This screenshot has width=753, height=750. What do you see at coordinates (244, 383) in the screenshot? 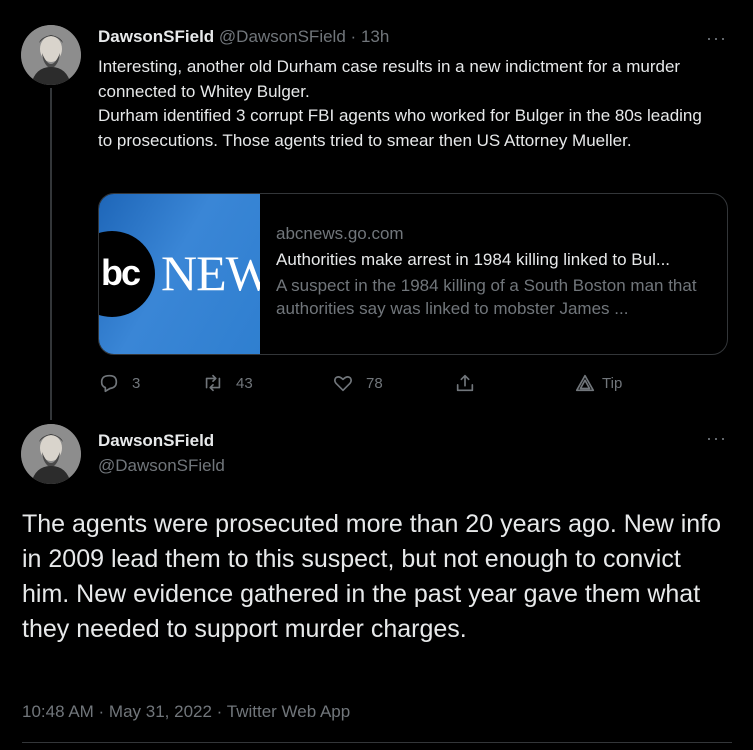
I see `retweet-count: 43` at bounding box center [244, 383].